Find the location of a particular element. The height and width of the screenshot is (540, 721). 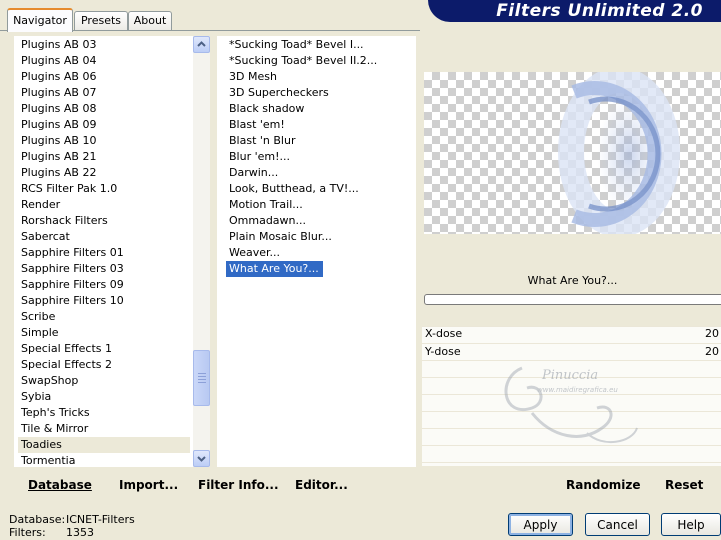

status-database: Database: ICNET-Filters is located at coordinates (72, 519).